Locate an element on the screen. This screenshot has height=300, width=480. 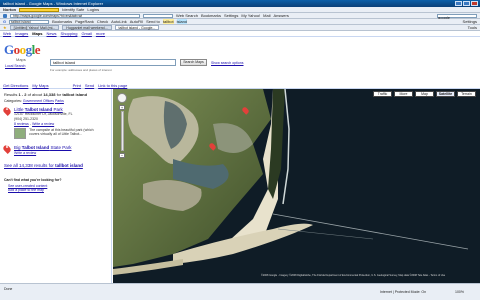
toolbar3-item-8: Settings is located at coordinates (470, 21).